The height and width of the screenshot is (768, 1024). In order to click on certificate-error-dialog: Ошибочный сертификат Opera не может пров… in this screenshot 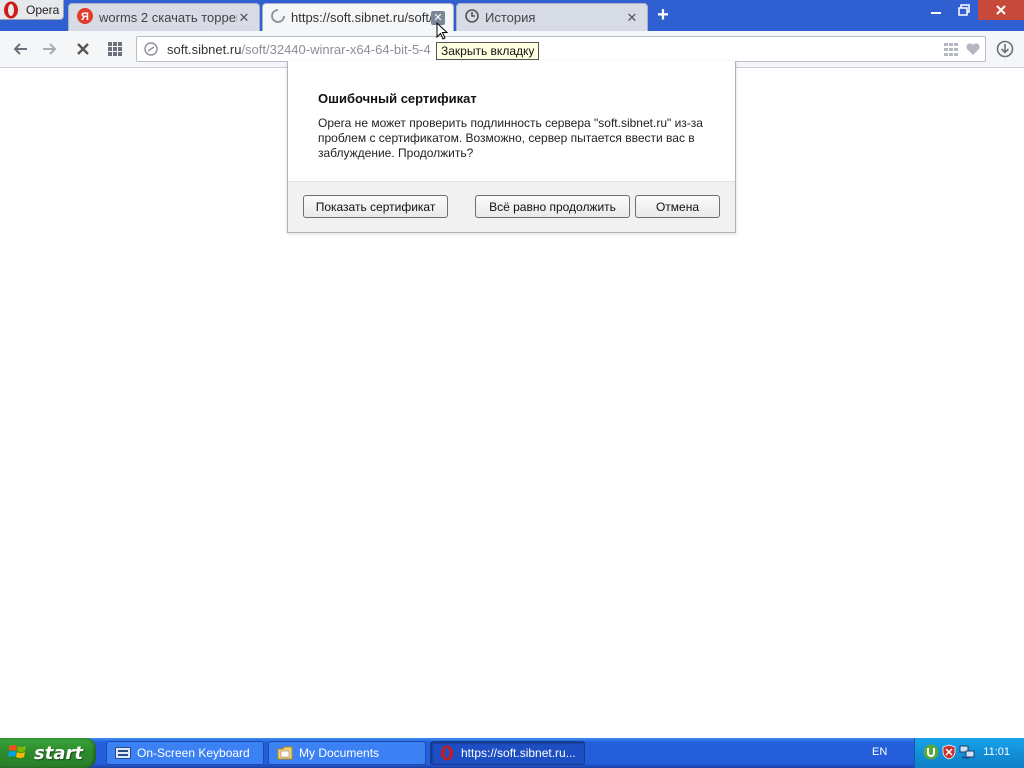, I will do `click(511, 147)`.